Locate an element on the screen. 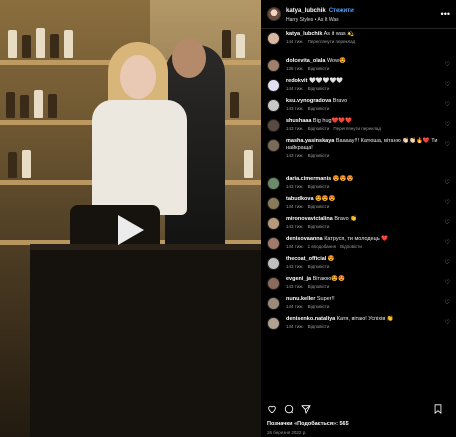  comment-username: nunu.keller is located at coordinates (300, 299).